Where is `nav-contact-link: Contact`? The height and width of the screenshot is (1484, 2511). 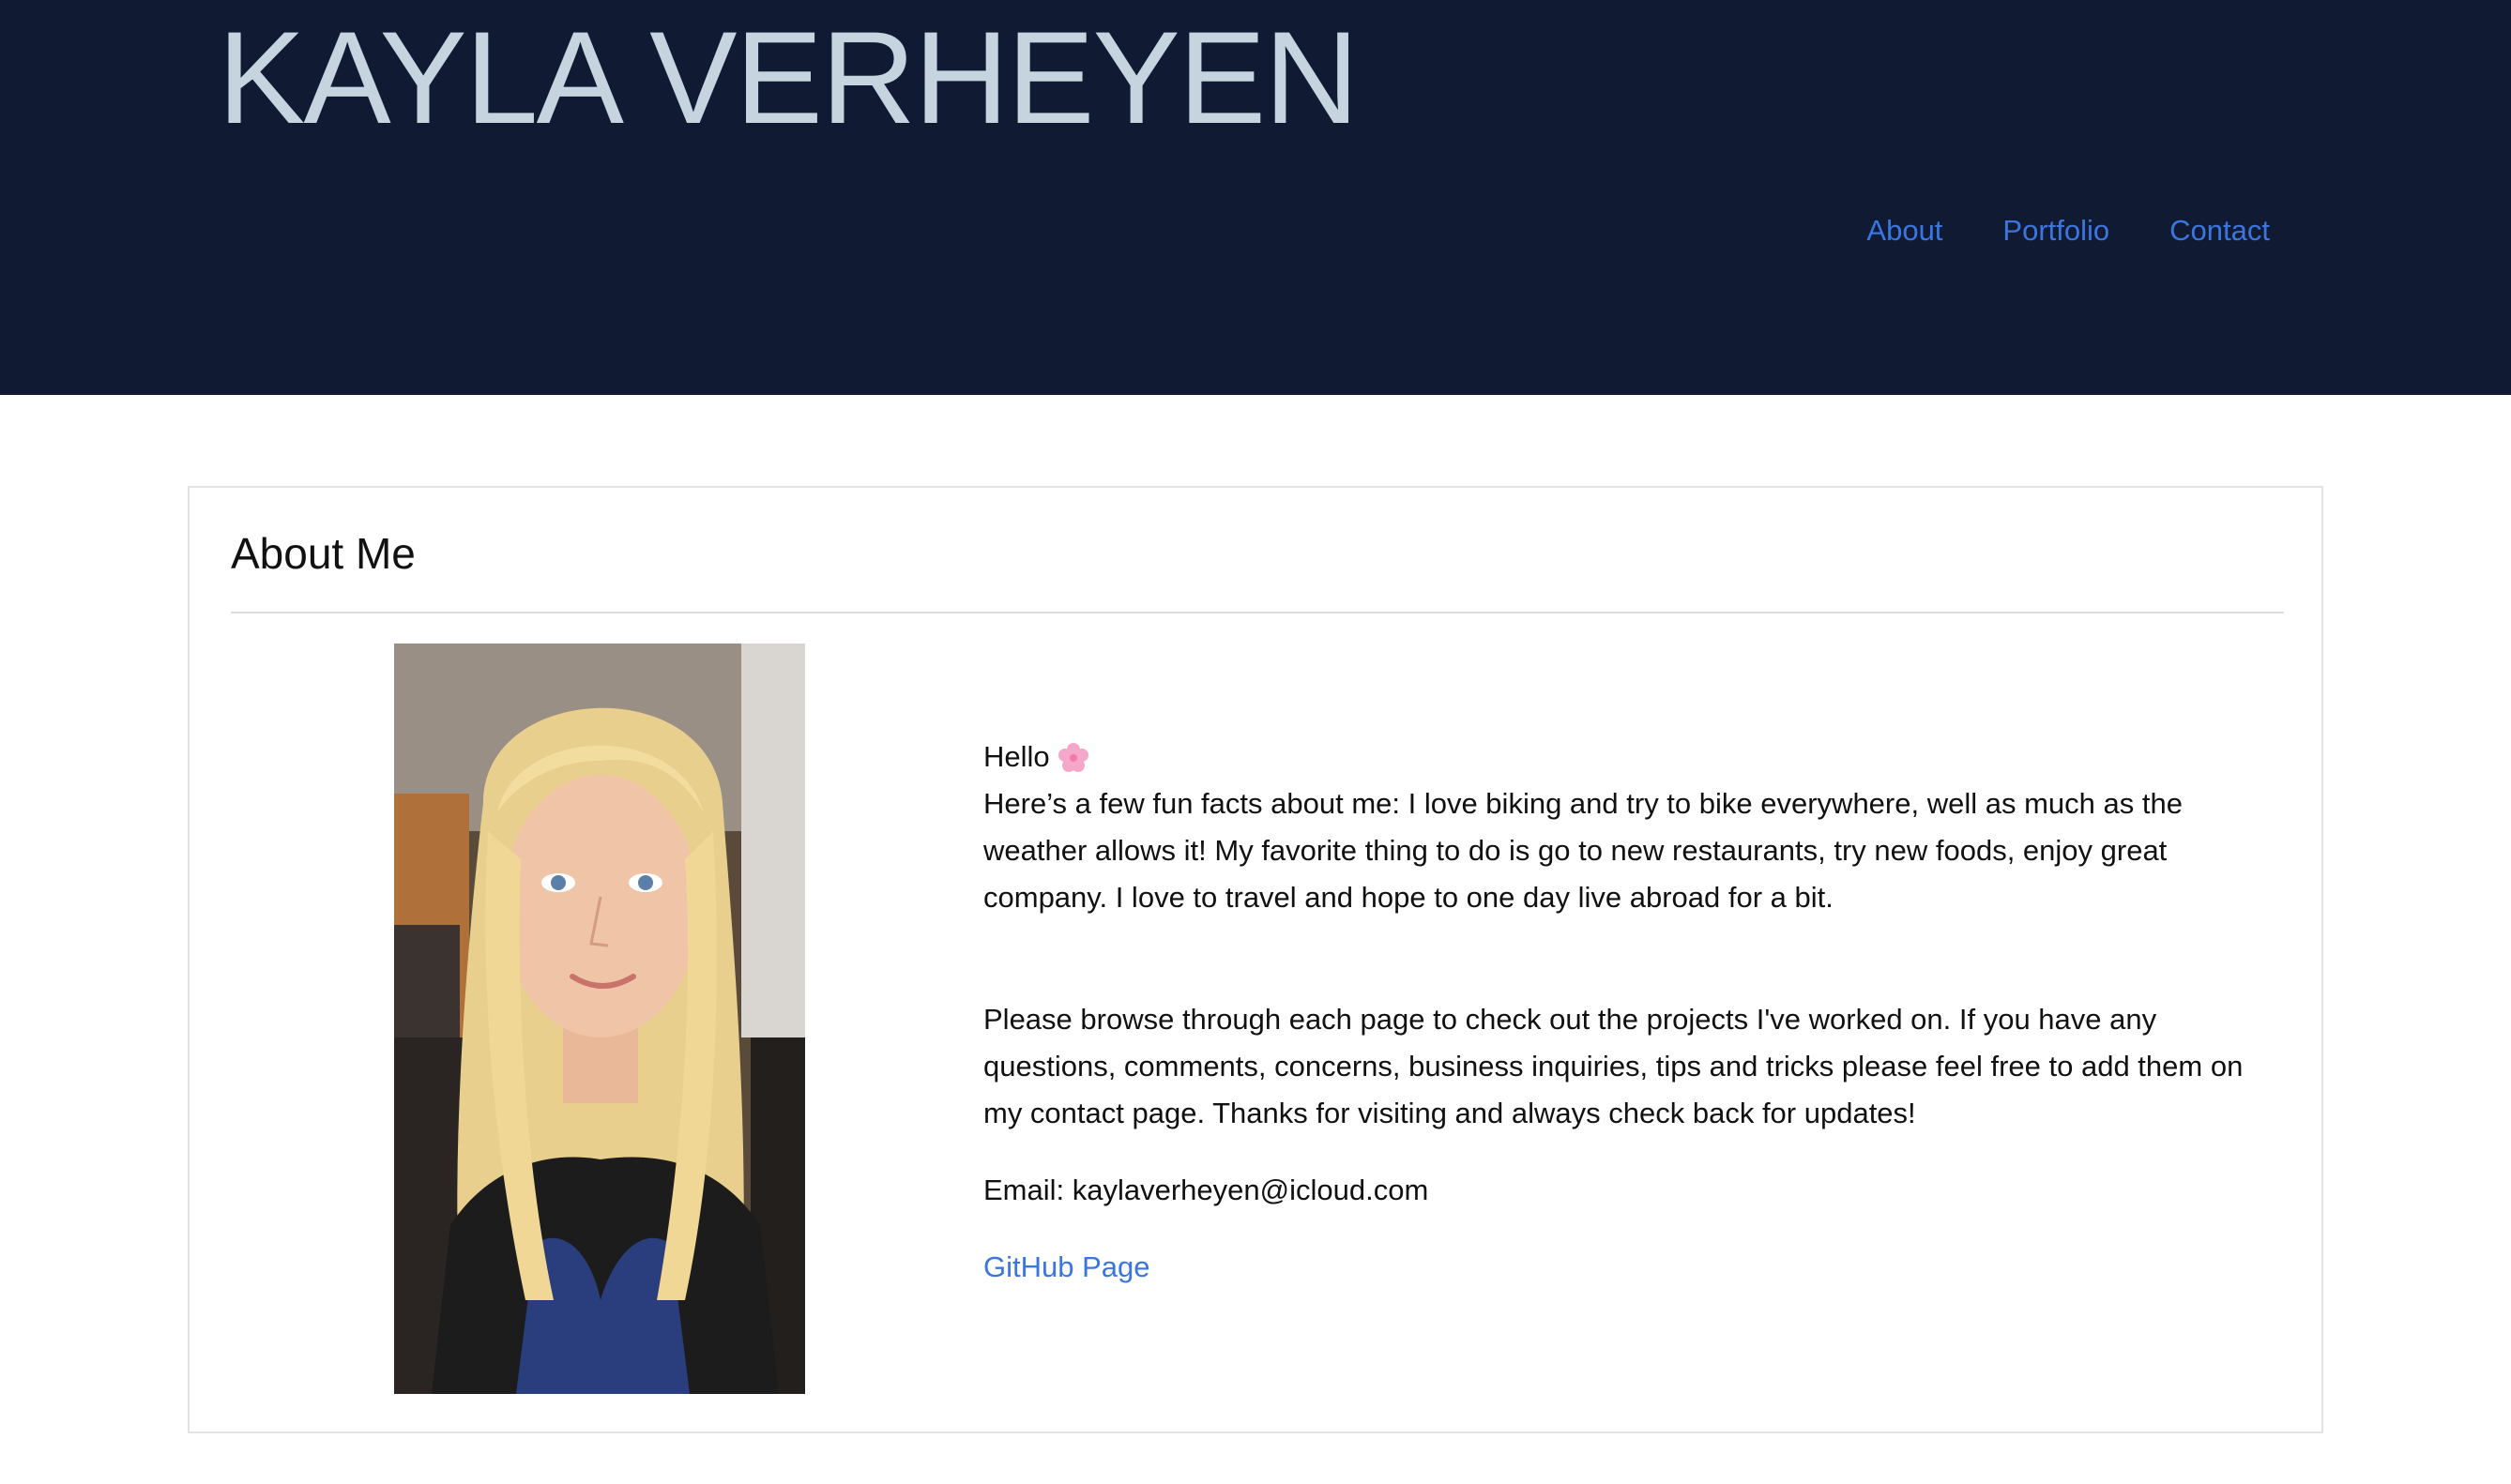 nav-contact-link: Contact is located at coordinates (2219, 231).